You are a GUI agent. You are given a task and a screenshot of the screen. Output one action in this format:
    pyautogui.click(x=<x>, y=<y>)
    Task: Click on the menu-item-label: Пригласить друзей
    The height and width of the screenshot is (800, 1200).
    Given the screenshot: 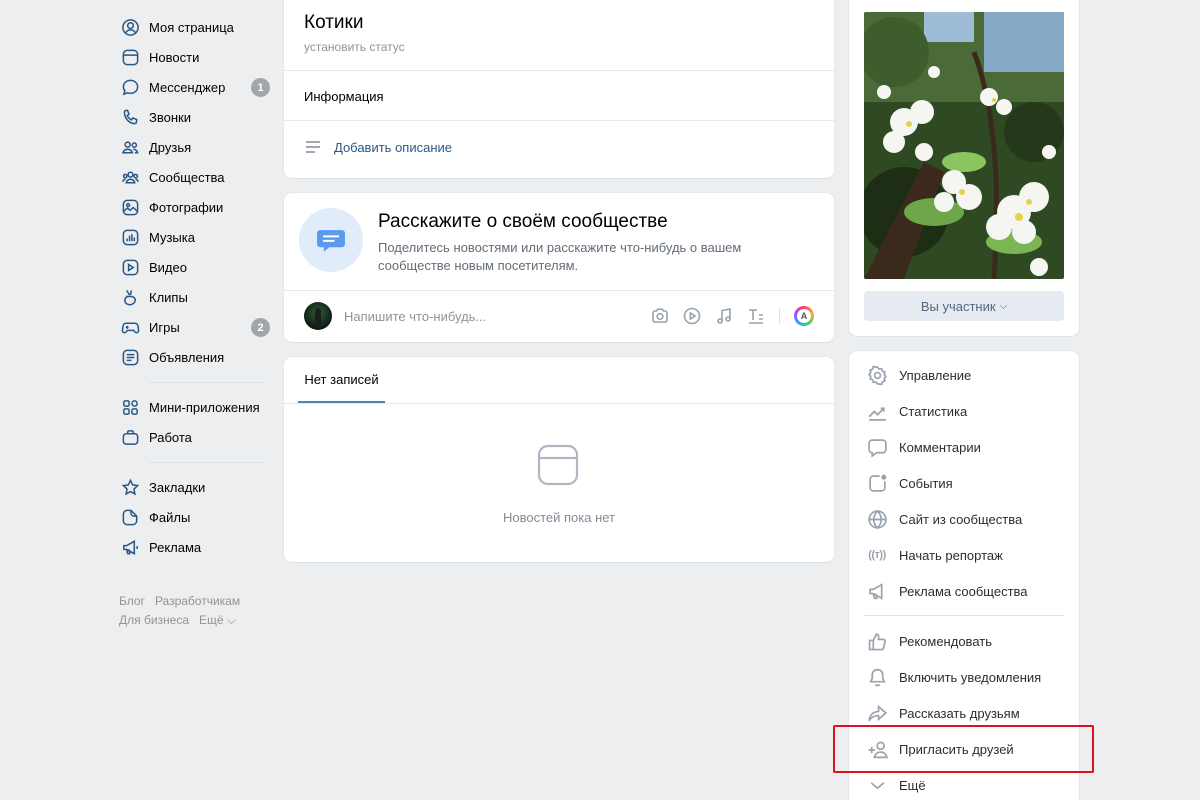 What is the action you would take?
    pyautogui.click(x=956, y=749)
    